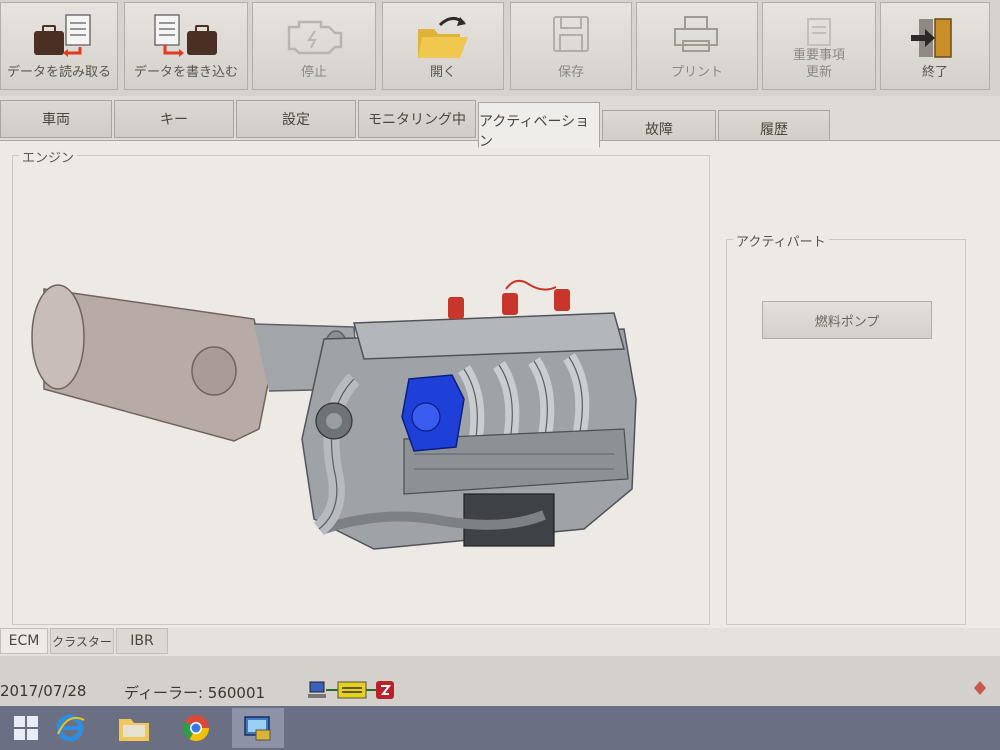  I want to click on write-data-label: データを書き込む, so click(185, 72).